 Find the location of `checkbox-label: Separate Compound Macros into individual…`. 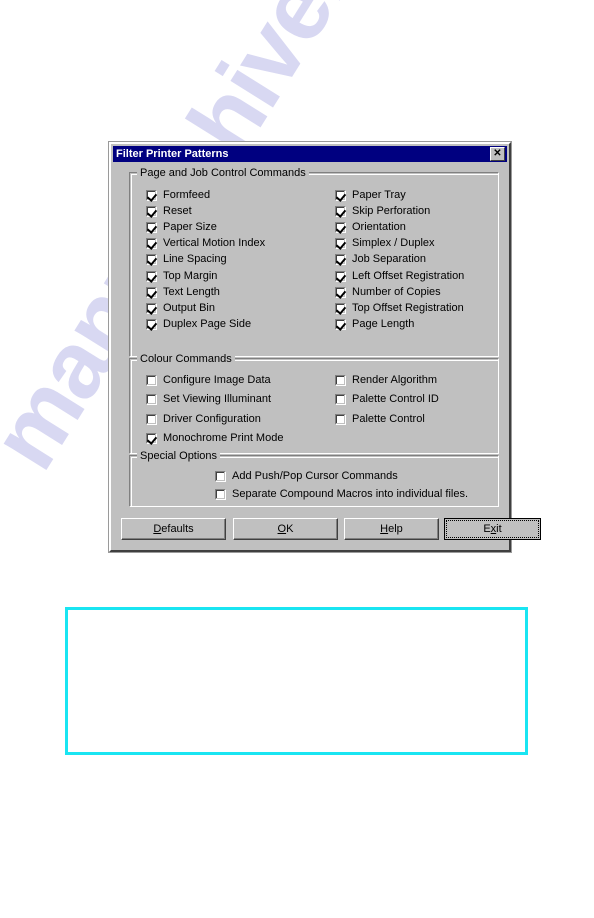

checkbox-label: Separate Compound Macros into individual… is located at coordinates (350, 493).